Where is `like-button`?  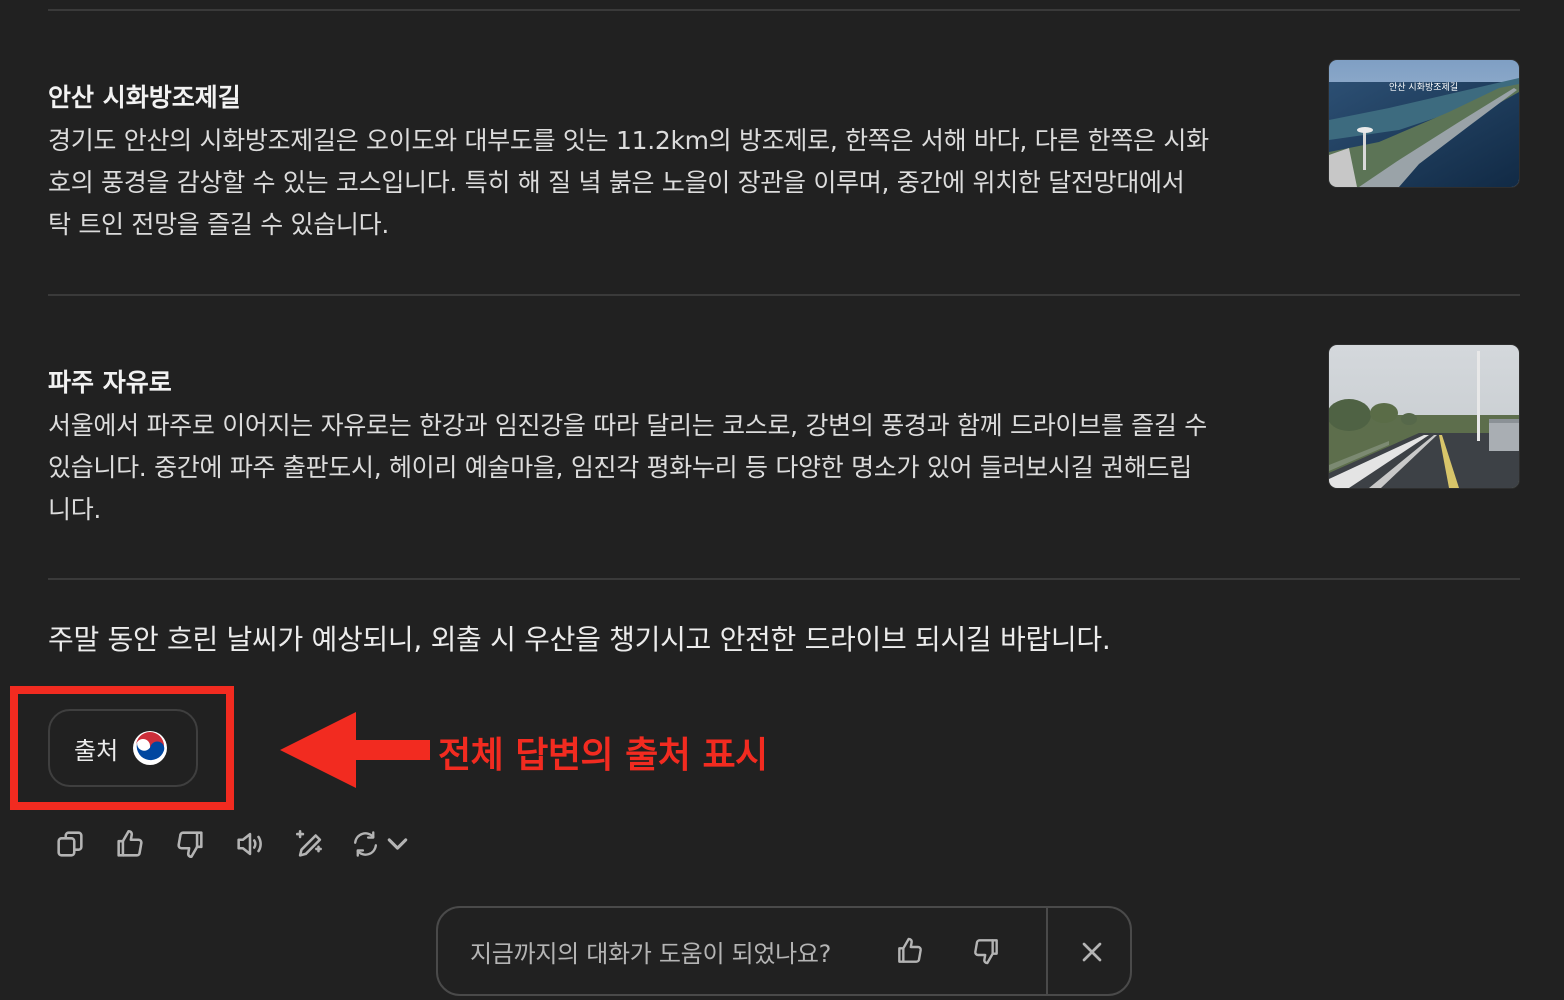
like-button is located at coordinates (130, 844).